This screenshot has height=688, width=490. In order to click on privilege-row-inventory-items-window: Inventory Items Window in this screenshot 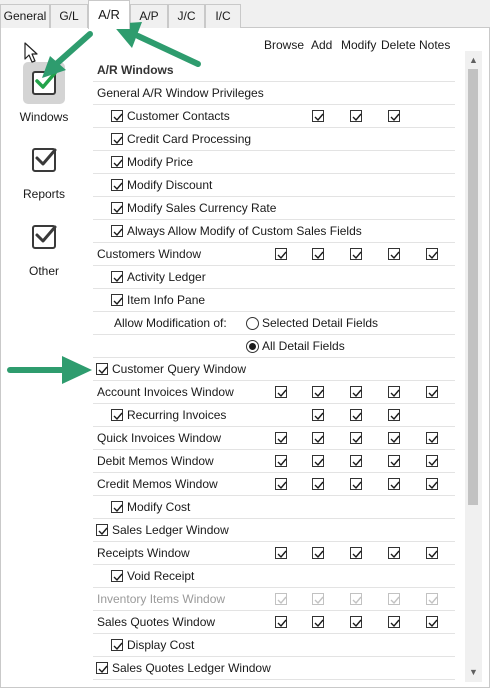, I will do `click(274, 599)`.